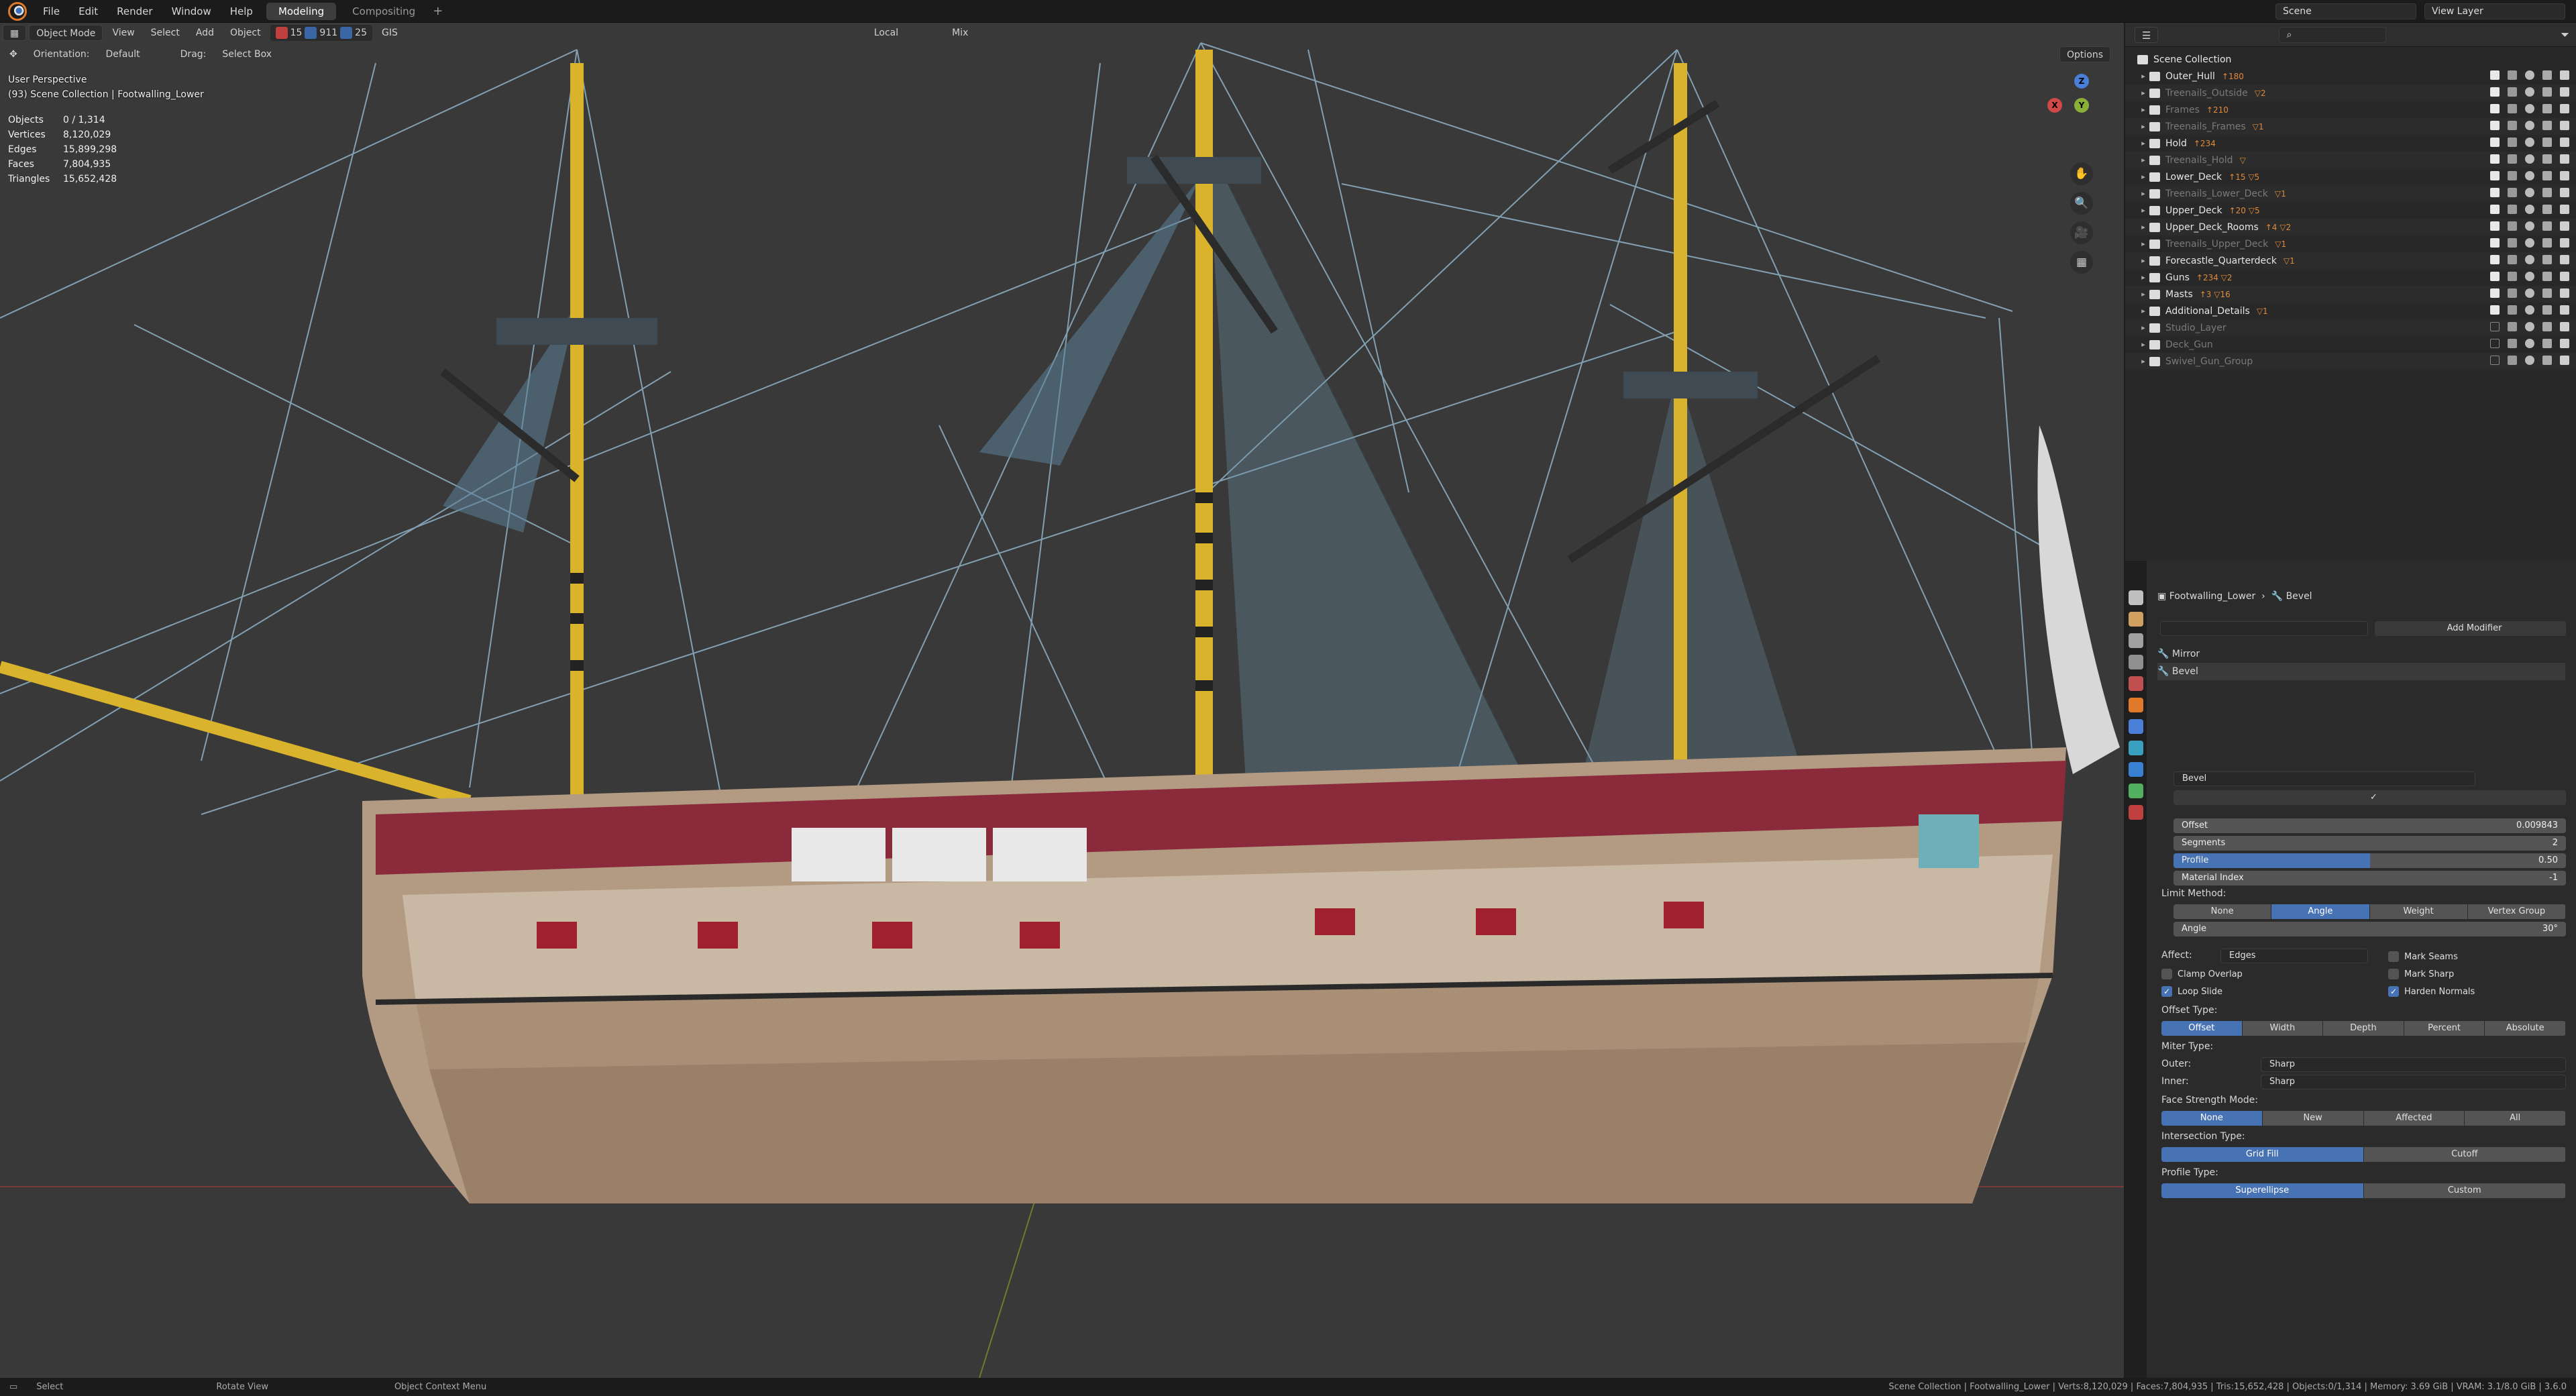  I want to click on limit-weight: Weight, so click(2418, 911).